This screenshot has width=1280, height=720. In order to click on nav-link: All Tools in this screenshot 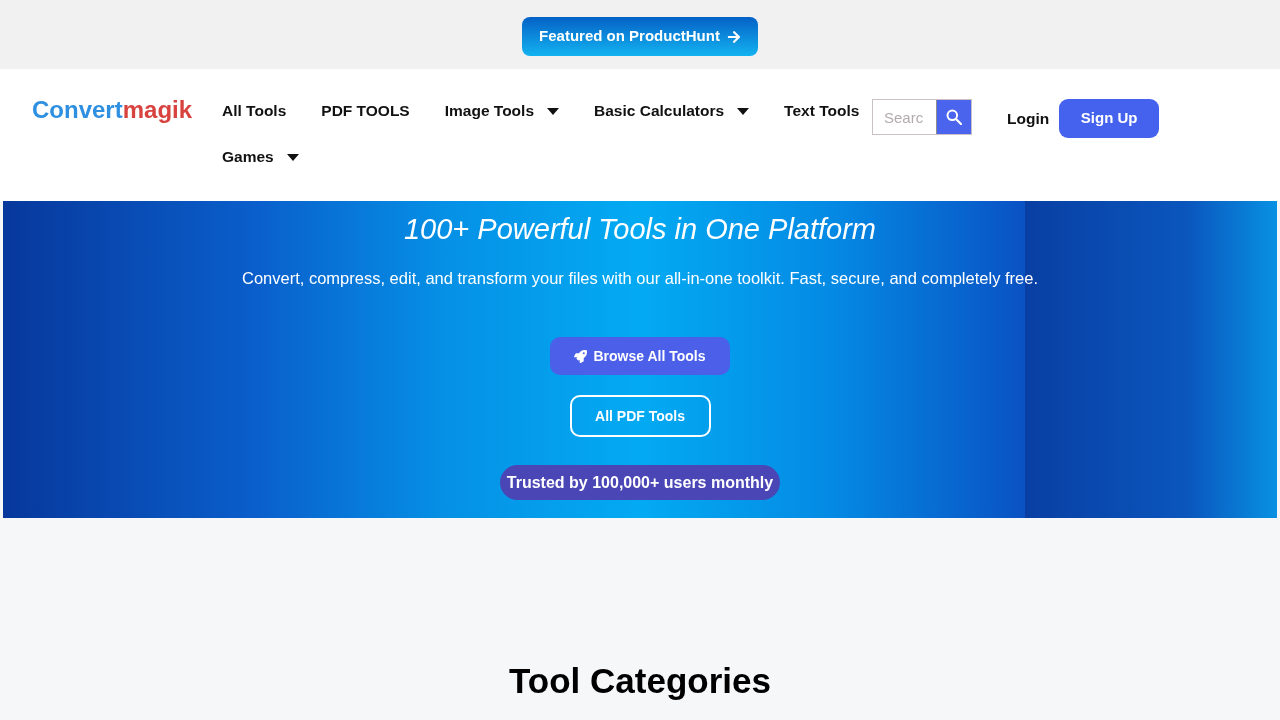, I will do `click(254, 111)`.